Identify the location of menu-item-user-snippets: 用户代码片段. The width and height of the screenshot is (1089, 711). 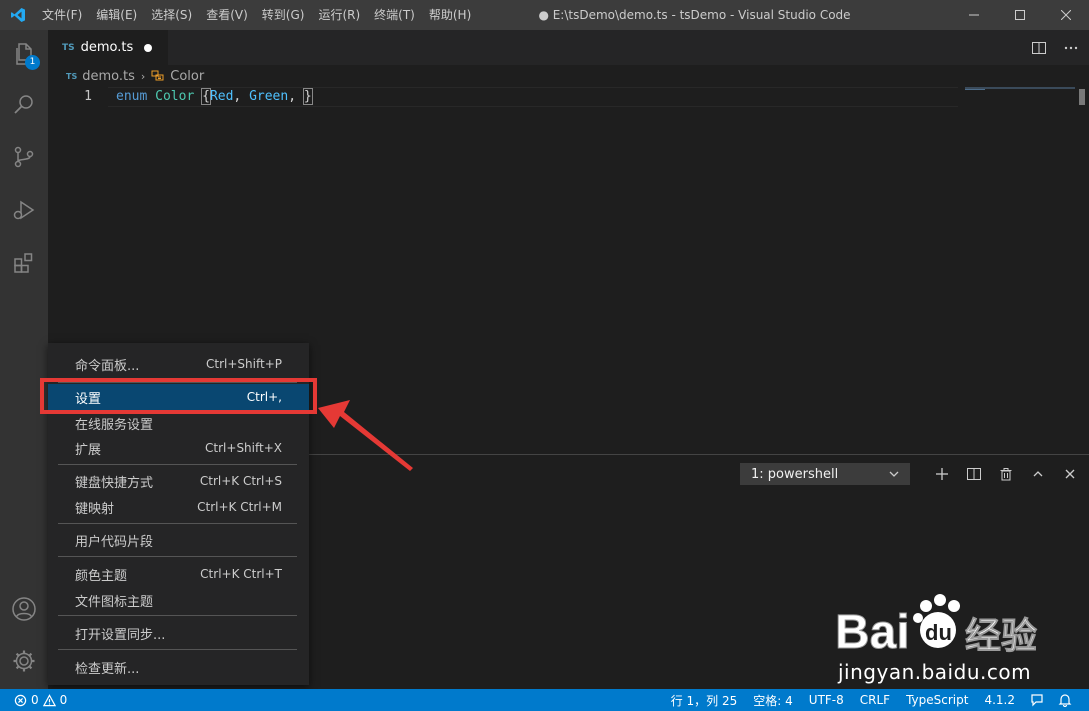
(178, 540).